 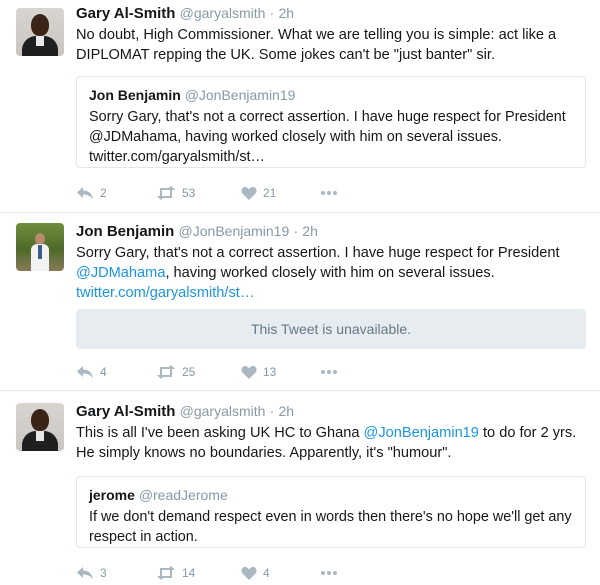 I want to click on reply-button: 4, so click(x=91, y=372).